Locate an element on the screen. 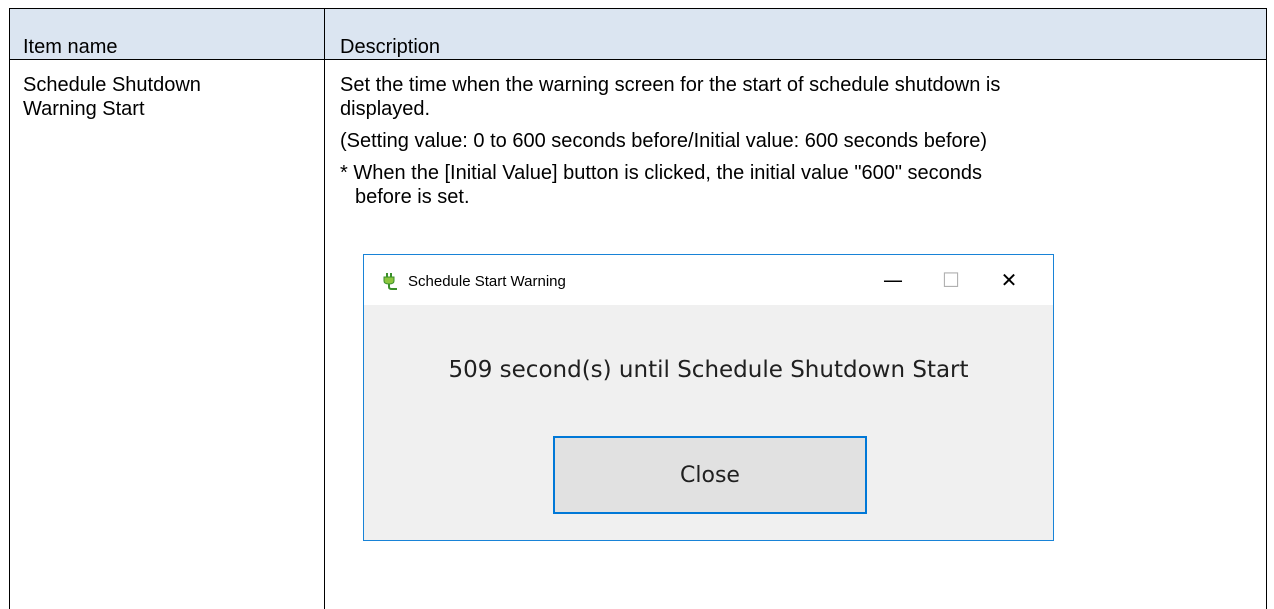 This screenshot has width=1274, height=609. item-name-cell: Schedule Shutdown Warning Start is located at coordinates (168, 97).